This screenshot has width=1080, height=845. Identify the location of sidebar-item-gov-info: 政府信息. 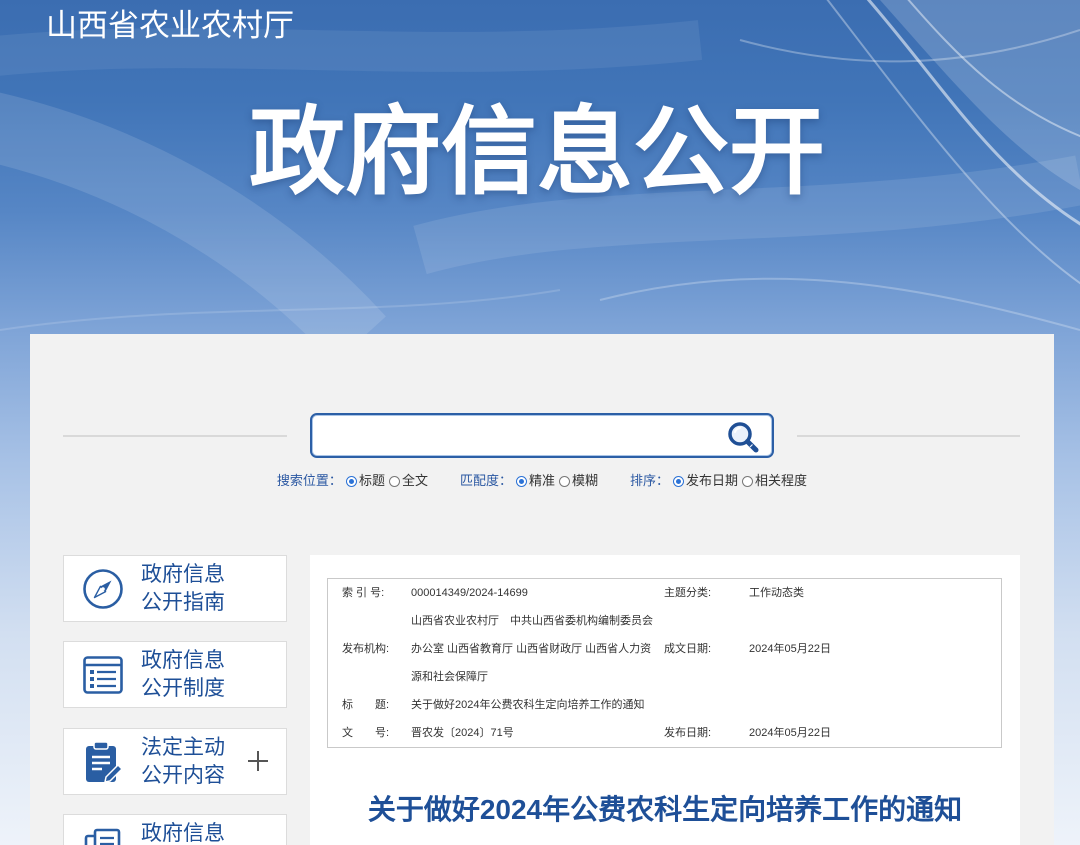
(175, 829).